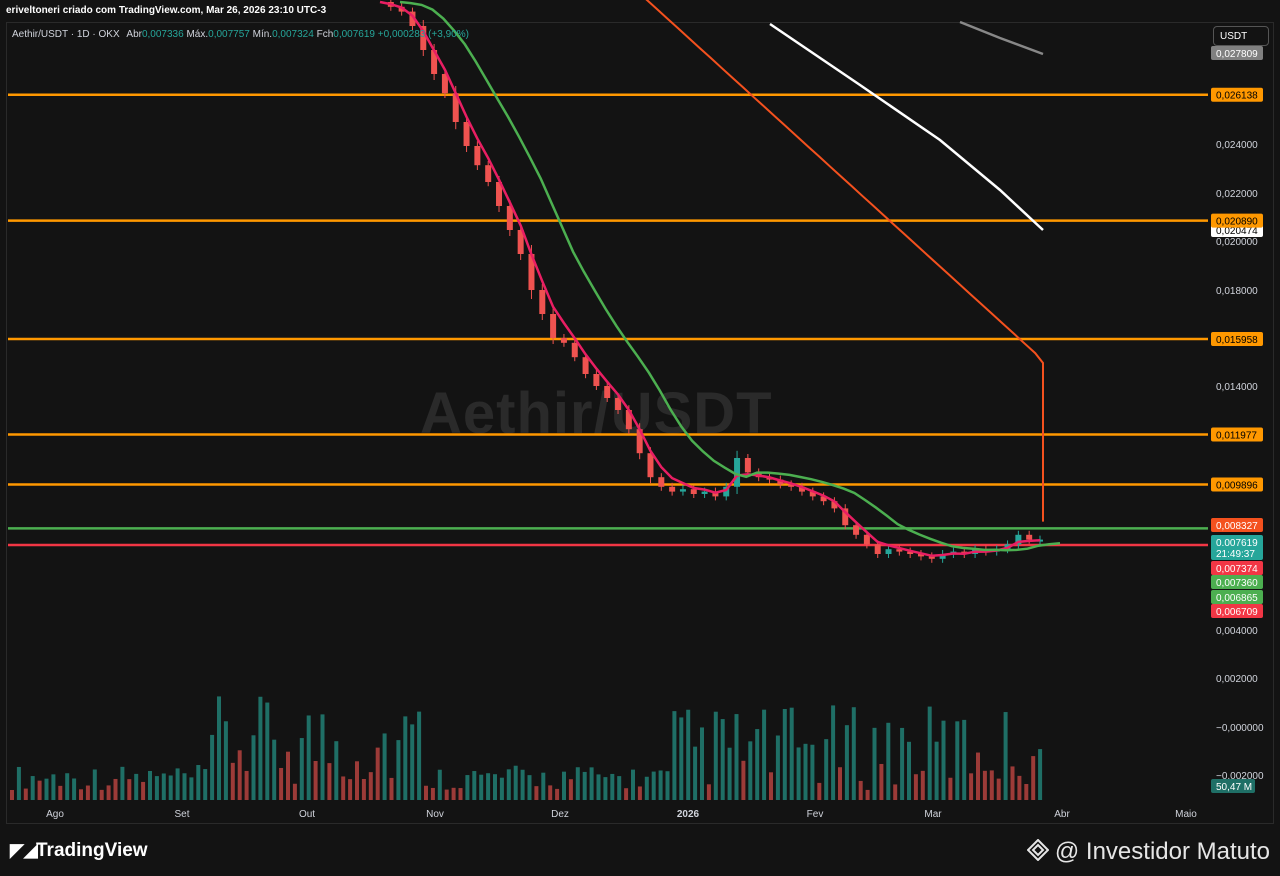  What do you see at coordinates (1237, 242) in the screenshot?
I see `y-axis-tick-label: 0,020000` at bounding box center [1237, 242].